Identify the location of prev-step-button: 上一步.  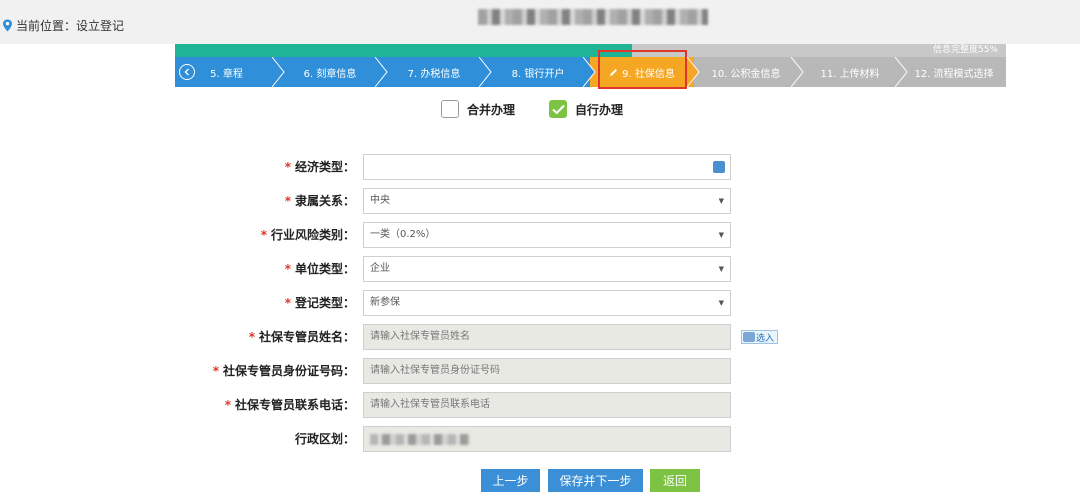
(510, 480).